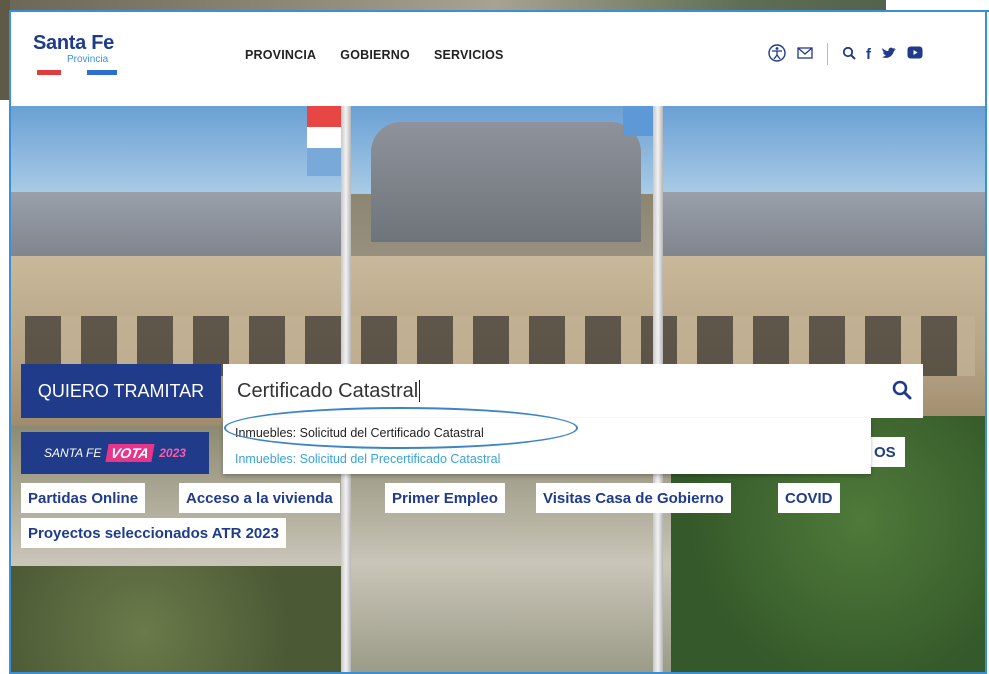 Image resolution: width=989 pixels, height=674 pixels. Describe the element at coordinates (73, 43) in the screenshot. I see `logo-title: Santa Fe` at that location.